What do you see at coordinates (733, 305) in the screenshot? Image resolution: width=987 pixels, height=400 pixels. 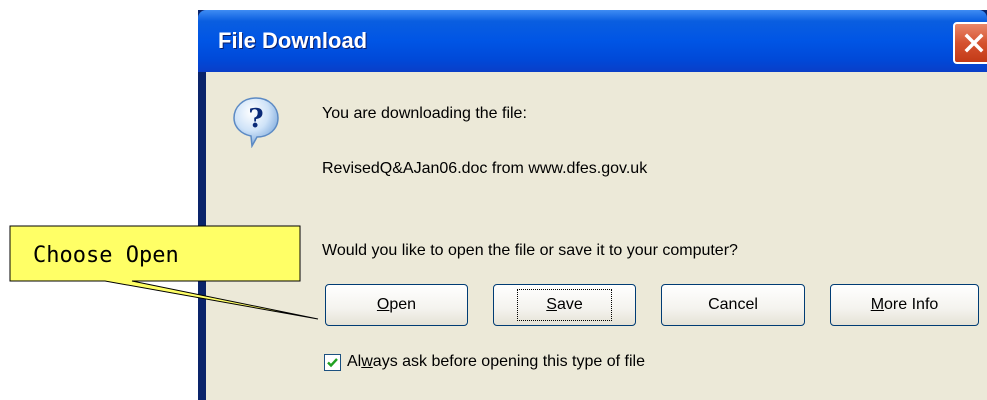 I see `cancel-button: Cancel` at bounding box center [733, 305].